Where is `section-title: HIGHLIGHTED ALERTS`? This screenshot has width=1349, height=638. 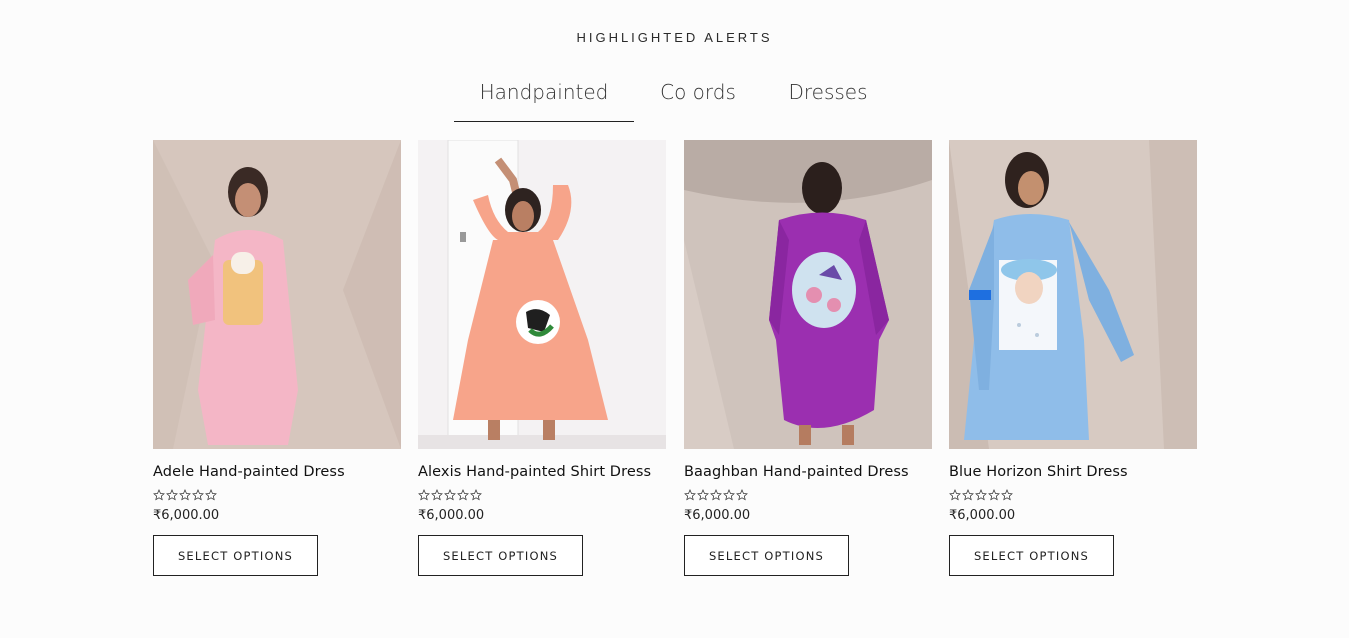
section-title: HIGHLIGHTED ALERTS is located at coordinates (674, 37).